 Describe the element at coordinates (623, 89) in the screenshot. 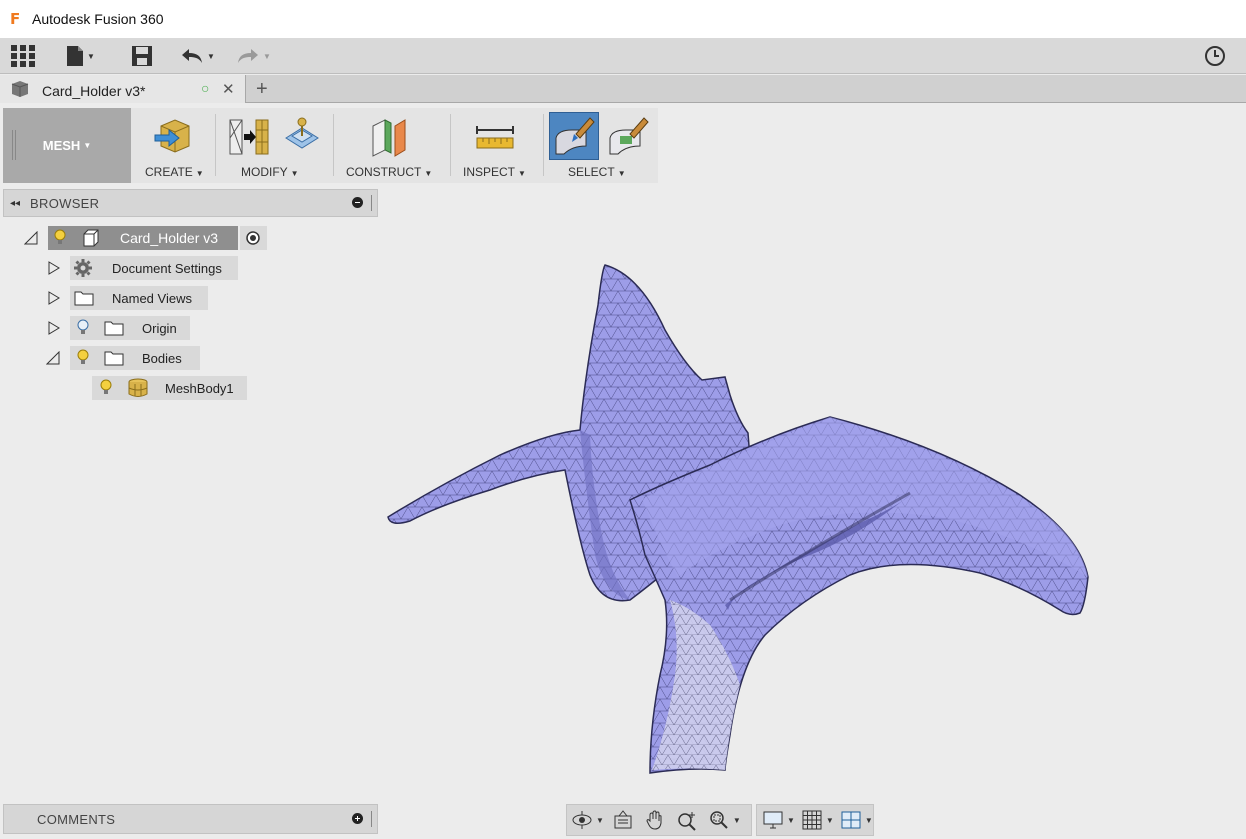

I see `document-tab-bar: Card_Holder v3* ○ ✕ +` at that location.